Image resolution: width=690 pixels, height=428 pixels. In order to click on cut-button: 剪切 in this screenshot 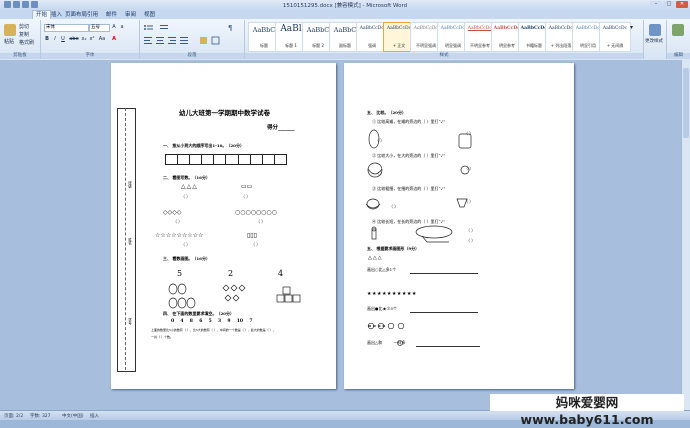, I will do `click(24, 26)`.